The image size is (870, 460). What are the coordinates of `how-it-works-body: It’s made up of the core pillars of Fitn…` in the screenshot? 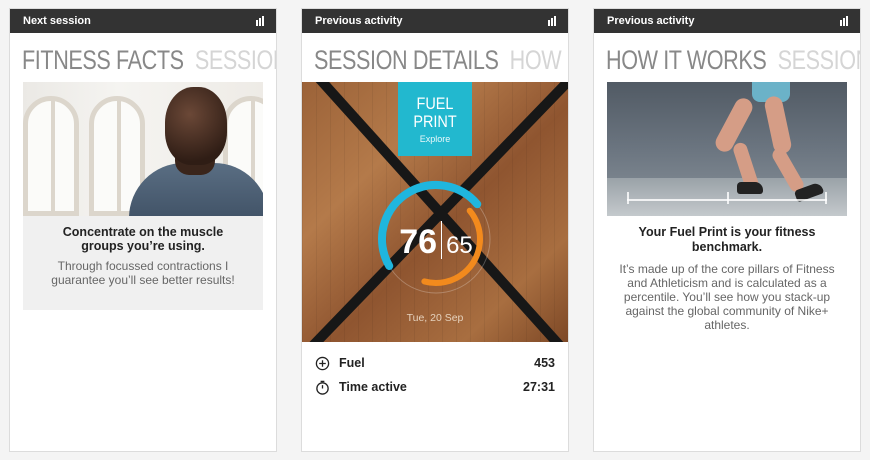 It's located at (727, 297).